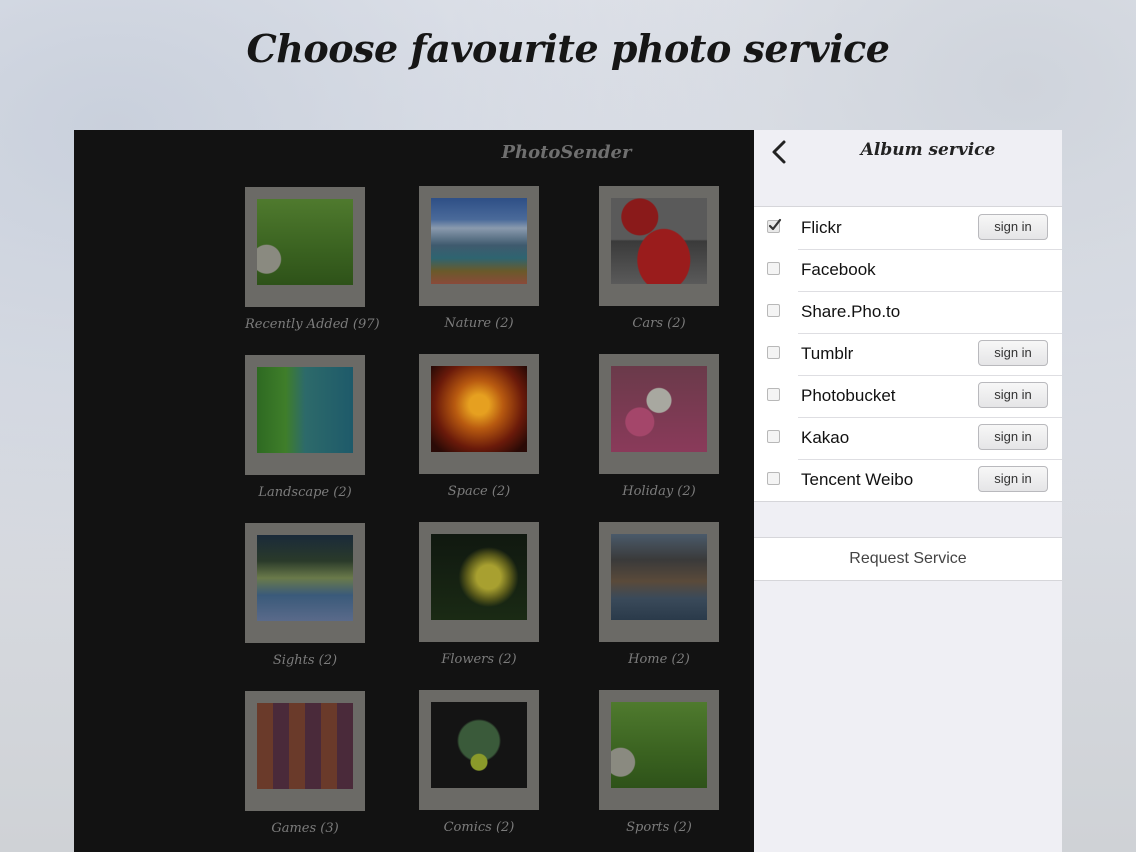 The width and height of the screenshot is (1136, 852). I want to click on service-name: Photobucket, so click(848, 395).